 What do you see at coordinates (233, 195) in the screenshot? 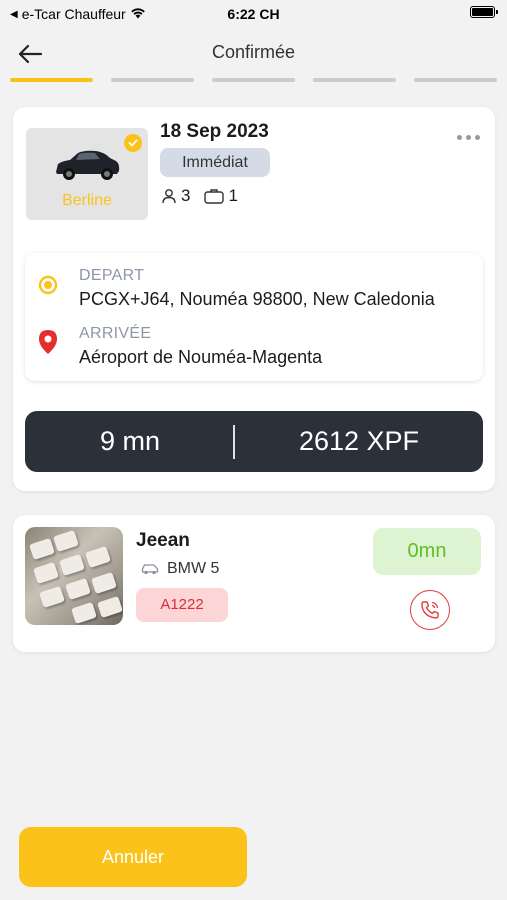
I see `luggage-count: 1` at bounding box center [233, 195].